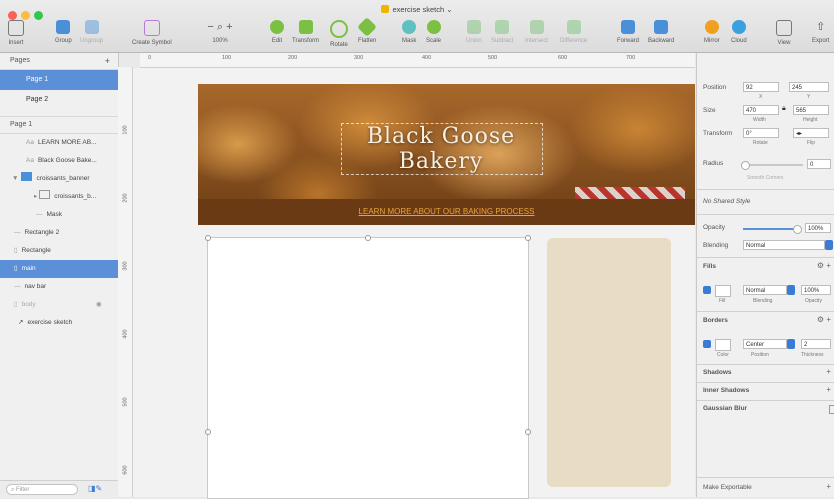  I want to click on position-y-field: 245, so click(809, 87).